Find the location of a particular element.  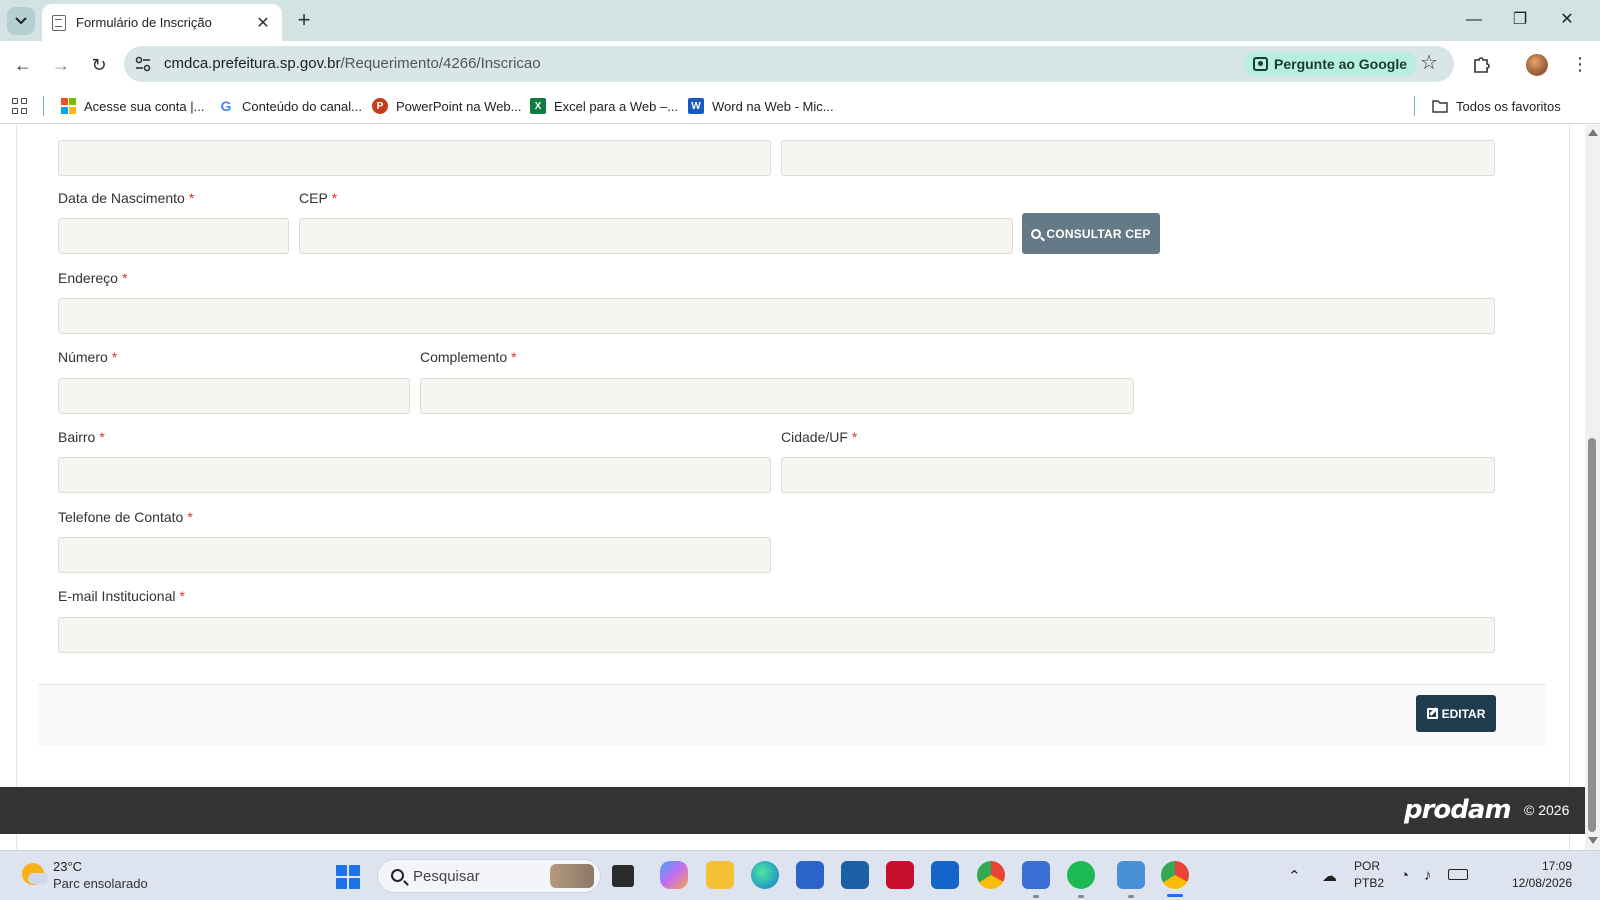

show-hidden-icons-chevron-icon: ⌃ is located at coordinates (1294, 876).